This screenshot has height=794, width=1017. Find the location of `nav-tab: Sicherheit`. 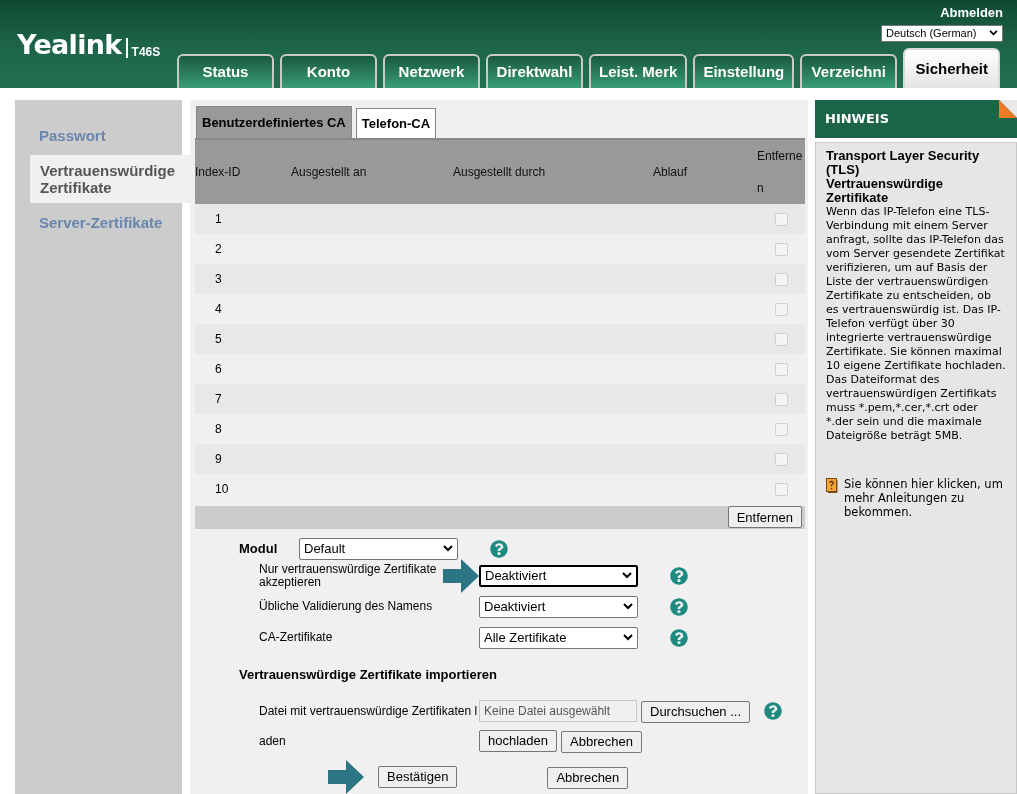

nav-tab: Sicherheit is located at coordinates (952, 68).